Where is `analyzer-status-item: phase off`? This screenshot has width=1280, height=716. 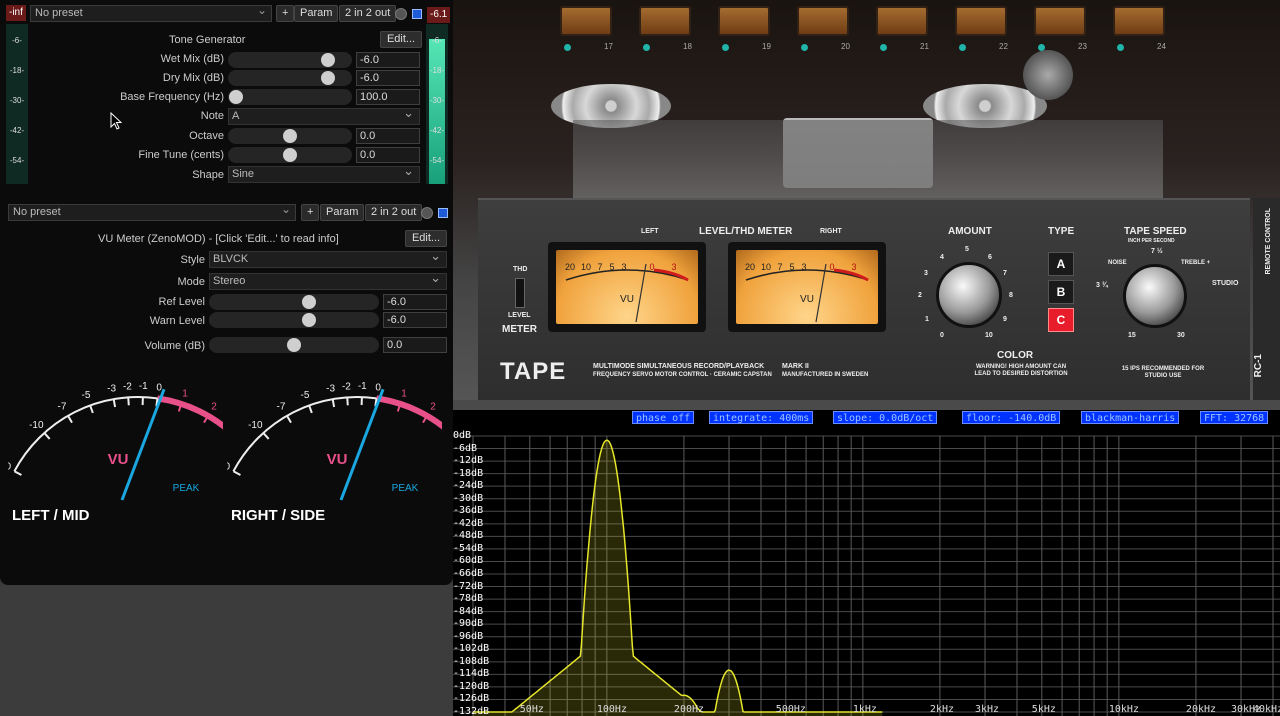
analyzer-status-item: phase off is located at coordinates (663, 417).